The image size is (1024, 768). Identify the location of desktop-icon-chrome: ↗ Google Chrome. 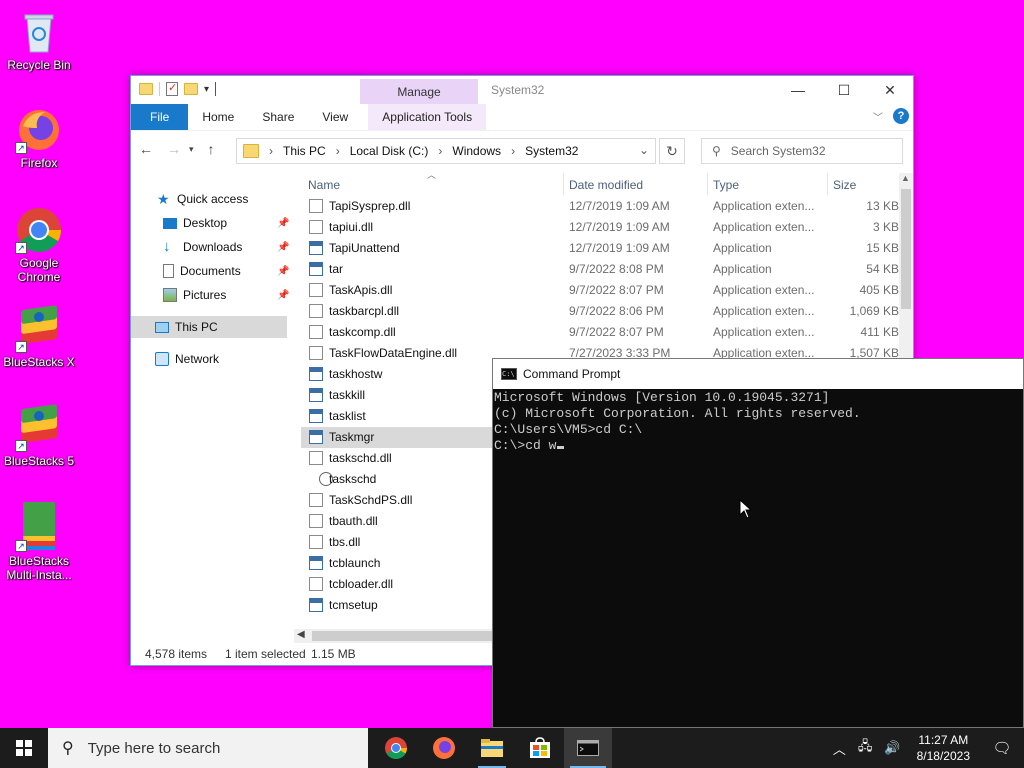
(39, 245).